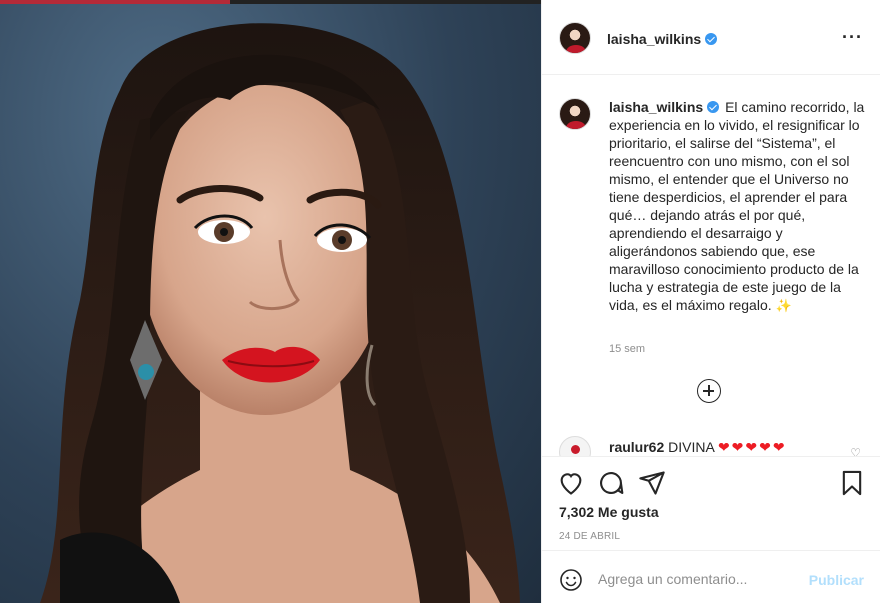 This screenshot has height=603, width=880. What do you see at coordinates (698, 579) in the screenshot?
I see `comment-input` at bounding box center [698, 579].